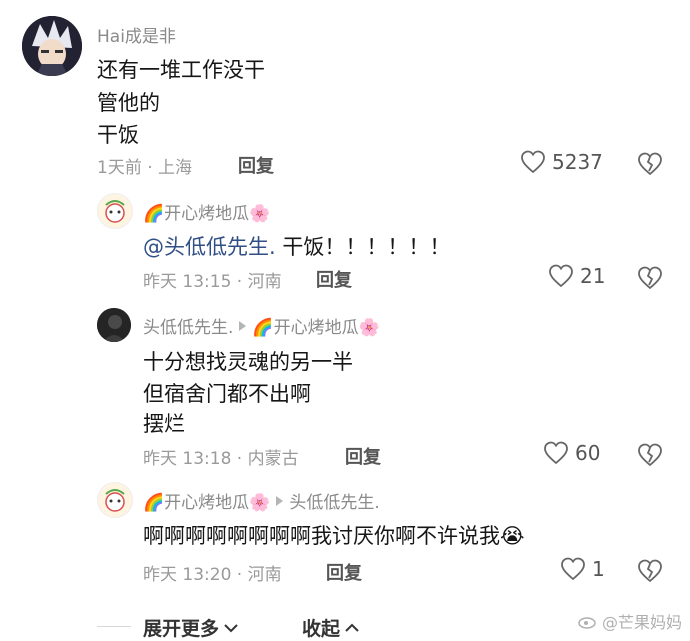 The height and width of the screenshot is (641, 690). I want to click on chevron-down-icon, so click(231, 627).